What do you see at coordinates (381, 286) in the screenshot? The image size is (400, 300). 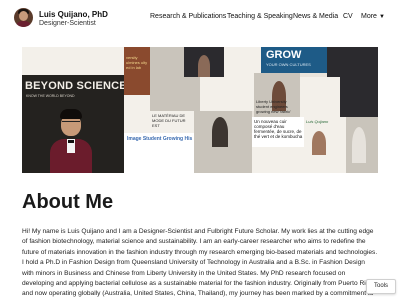 I see `tools-button: Tools` at bounding box center [381, 286].